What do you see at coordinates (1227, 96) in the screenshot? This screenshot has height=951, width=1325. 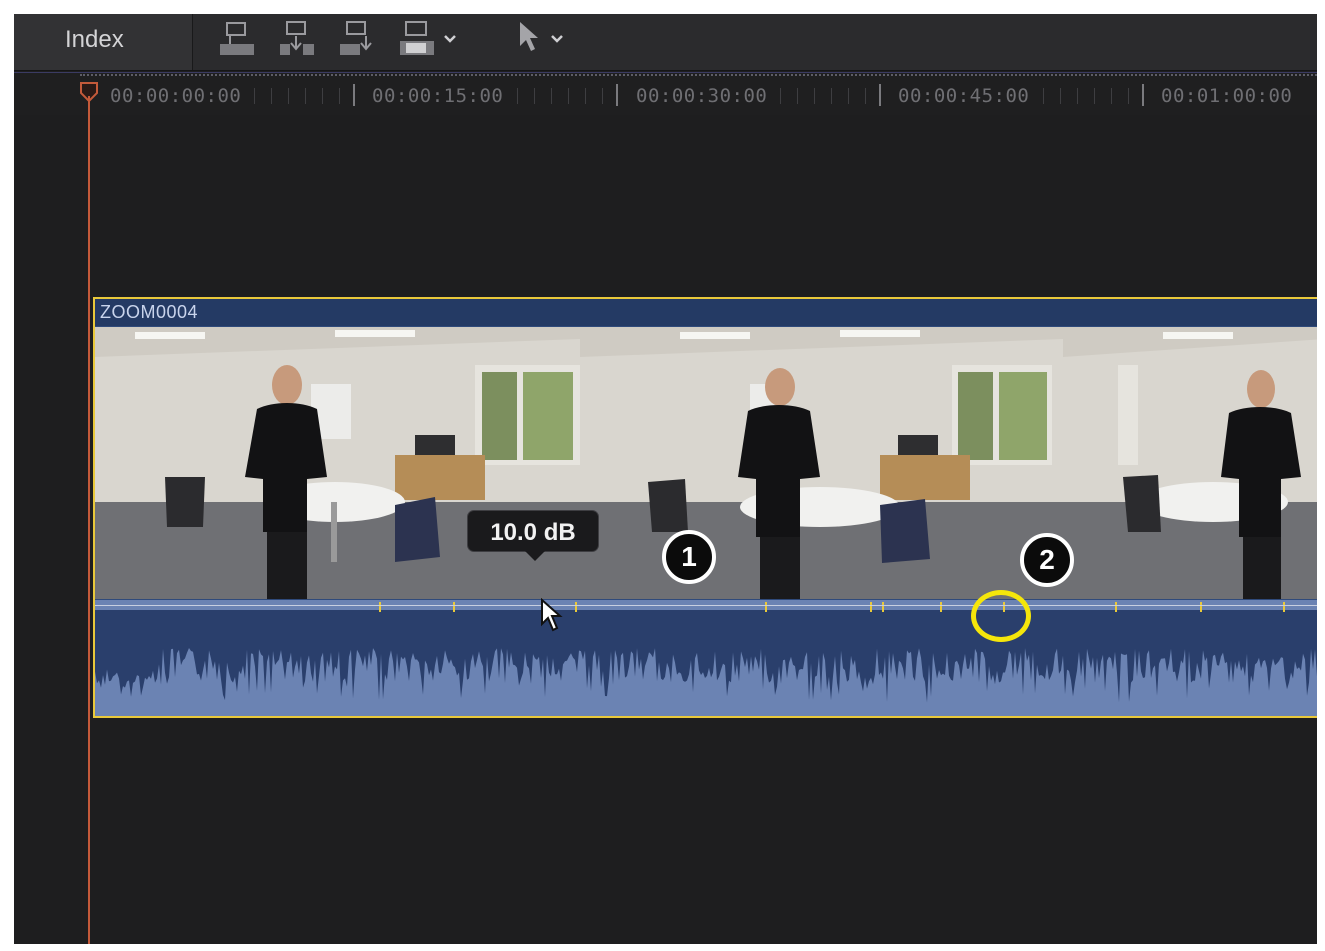 I see `timecode-label: 00:01:00:00` at bounding box center [1227, 96].